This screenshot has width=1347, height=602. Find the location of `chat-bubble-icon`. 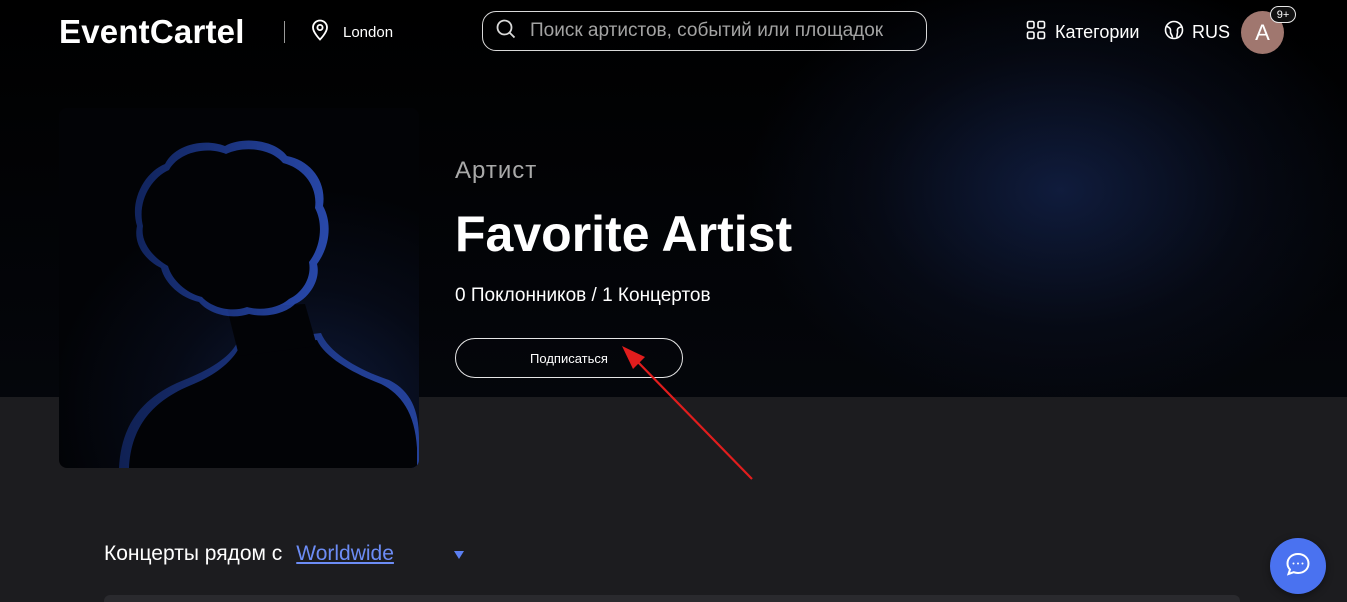

chat-bubble-icon is located at coordinates (1298, 566).